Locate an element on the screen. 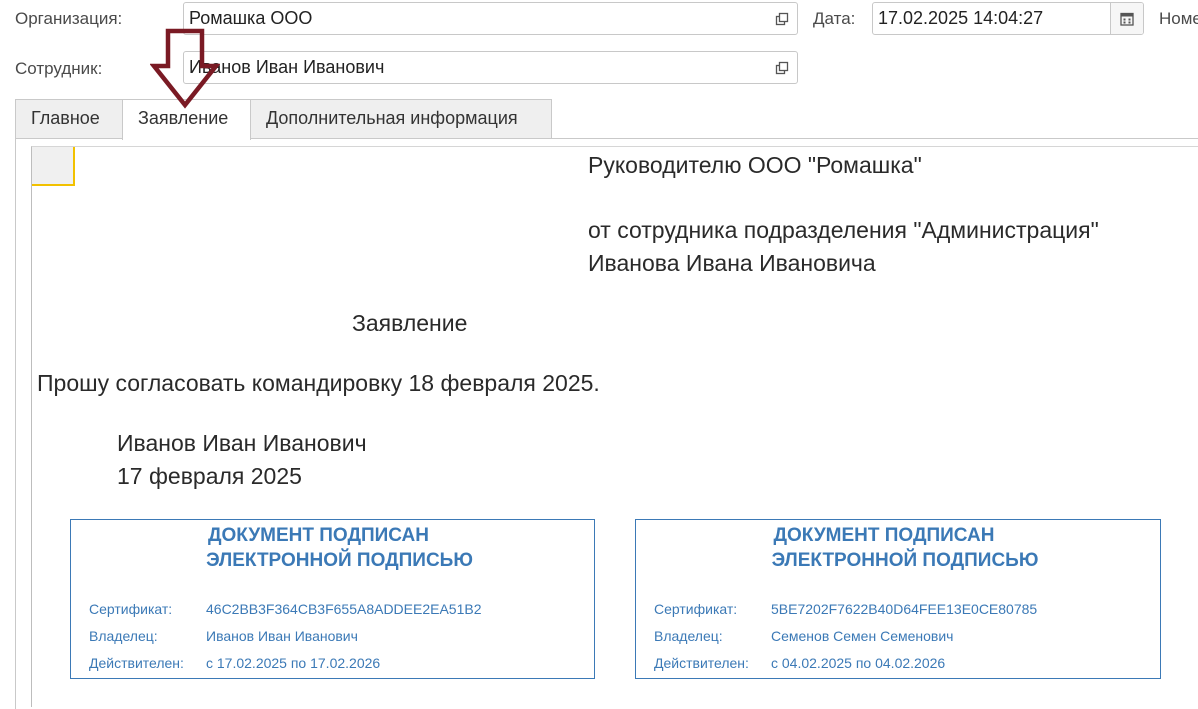 The width and height of the screenshot is (1198, 709). calendar-button is located at coordinates (1126, 18).